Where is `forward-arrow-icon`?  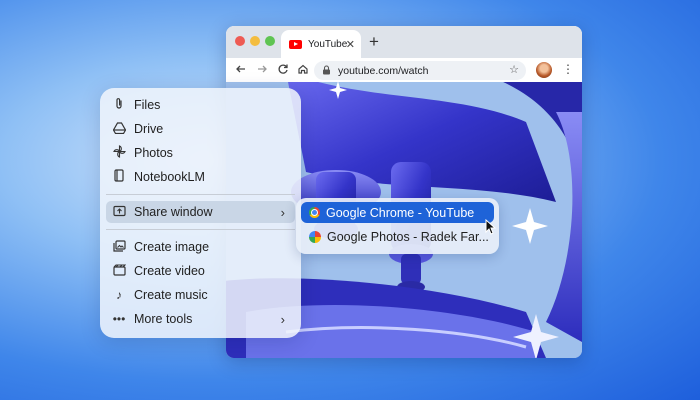 forward-arrow-icon is located at coordinates (262, 70).